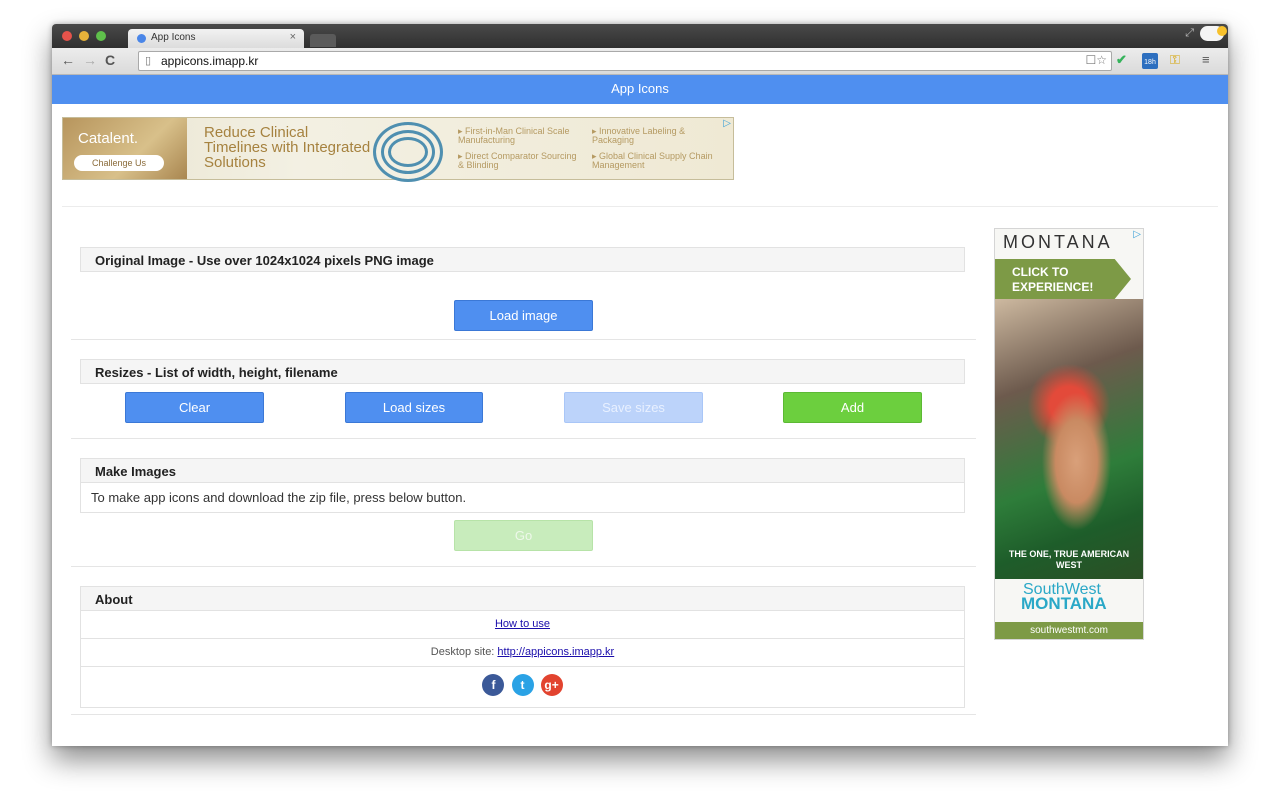  What do you see at coordinates (101, 36) in the screenshot?
I see `window-maximize-button` at bounding box center [101, 36].